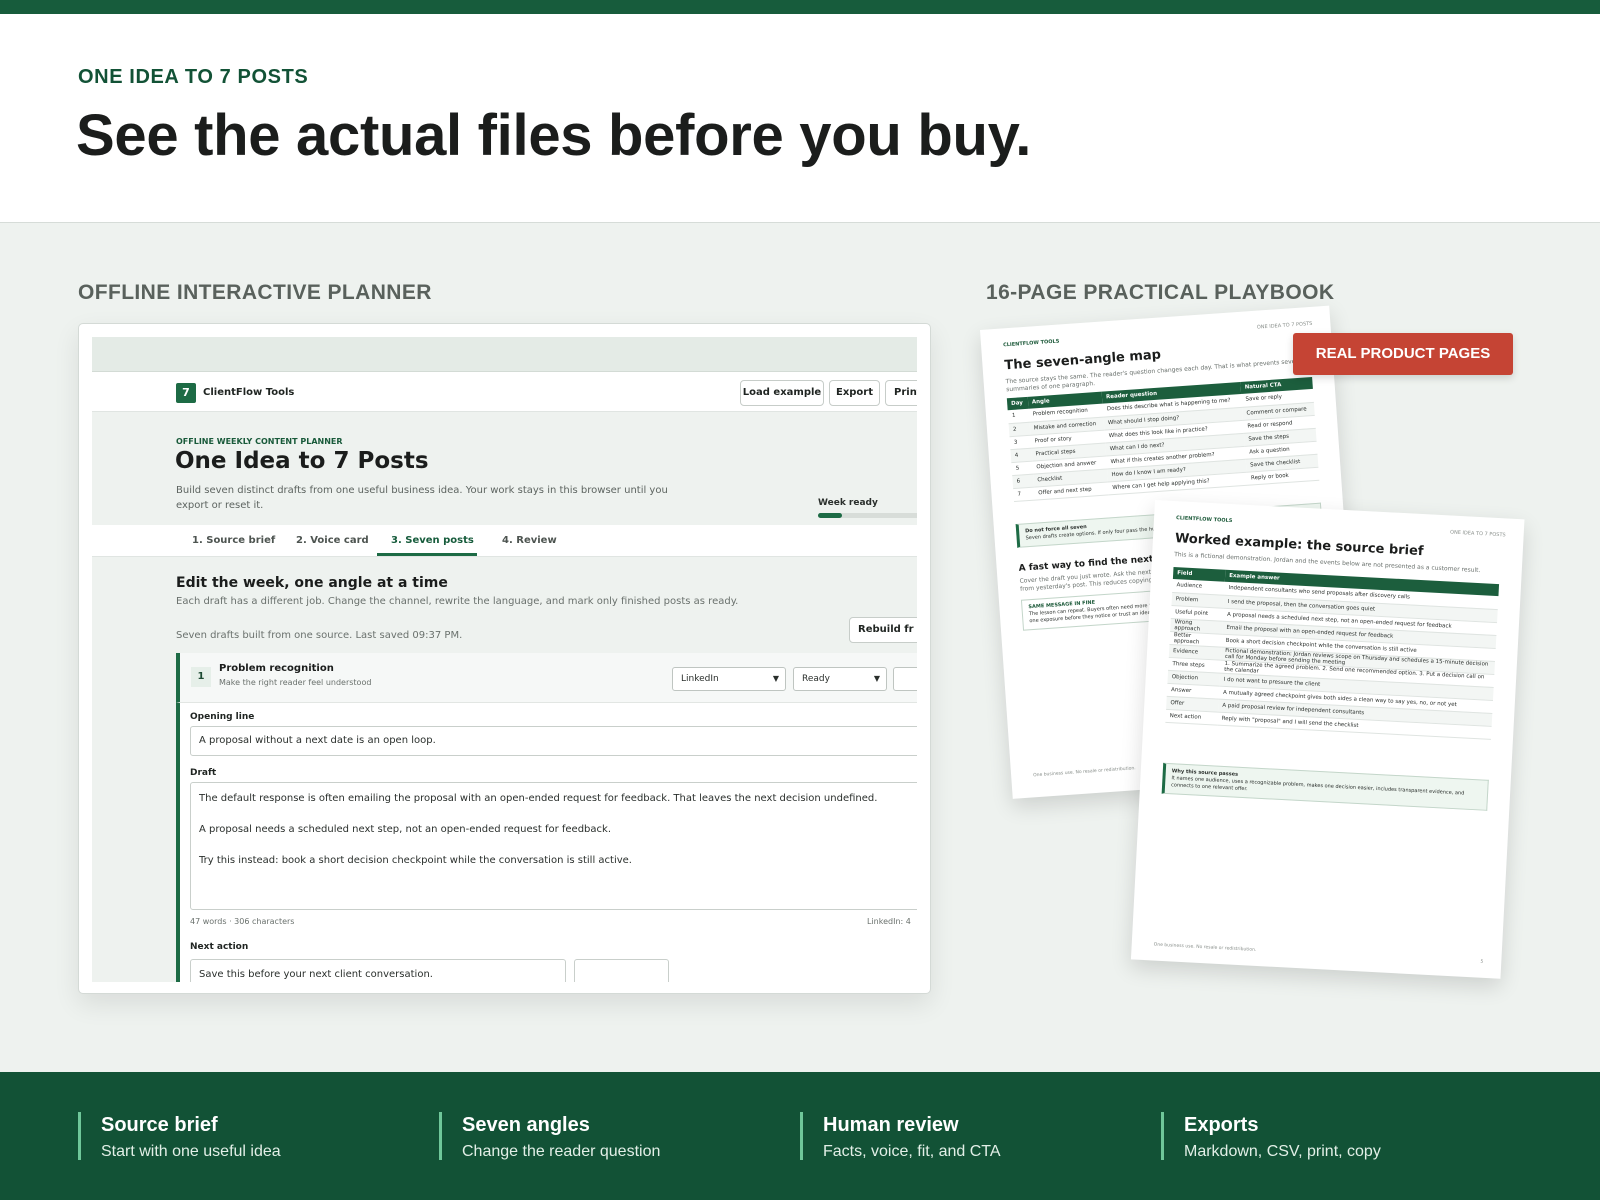 The height and width of the screenshot is (1200, 1600). What do you see at coordinates (840, 679) in the screenshot?
I see `status-select: Ready ▼` at bounding box center [840, 679].